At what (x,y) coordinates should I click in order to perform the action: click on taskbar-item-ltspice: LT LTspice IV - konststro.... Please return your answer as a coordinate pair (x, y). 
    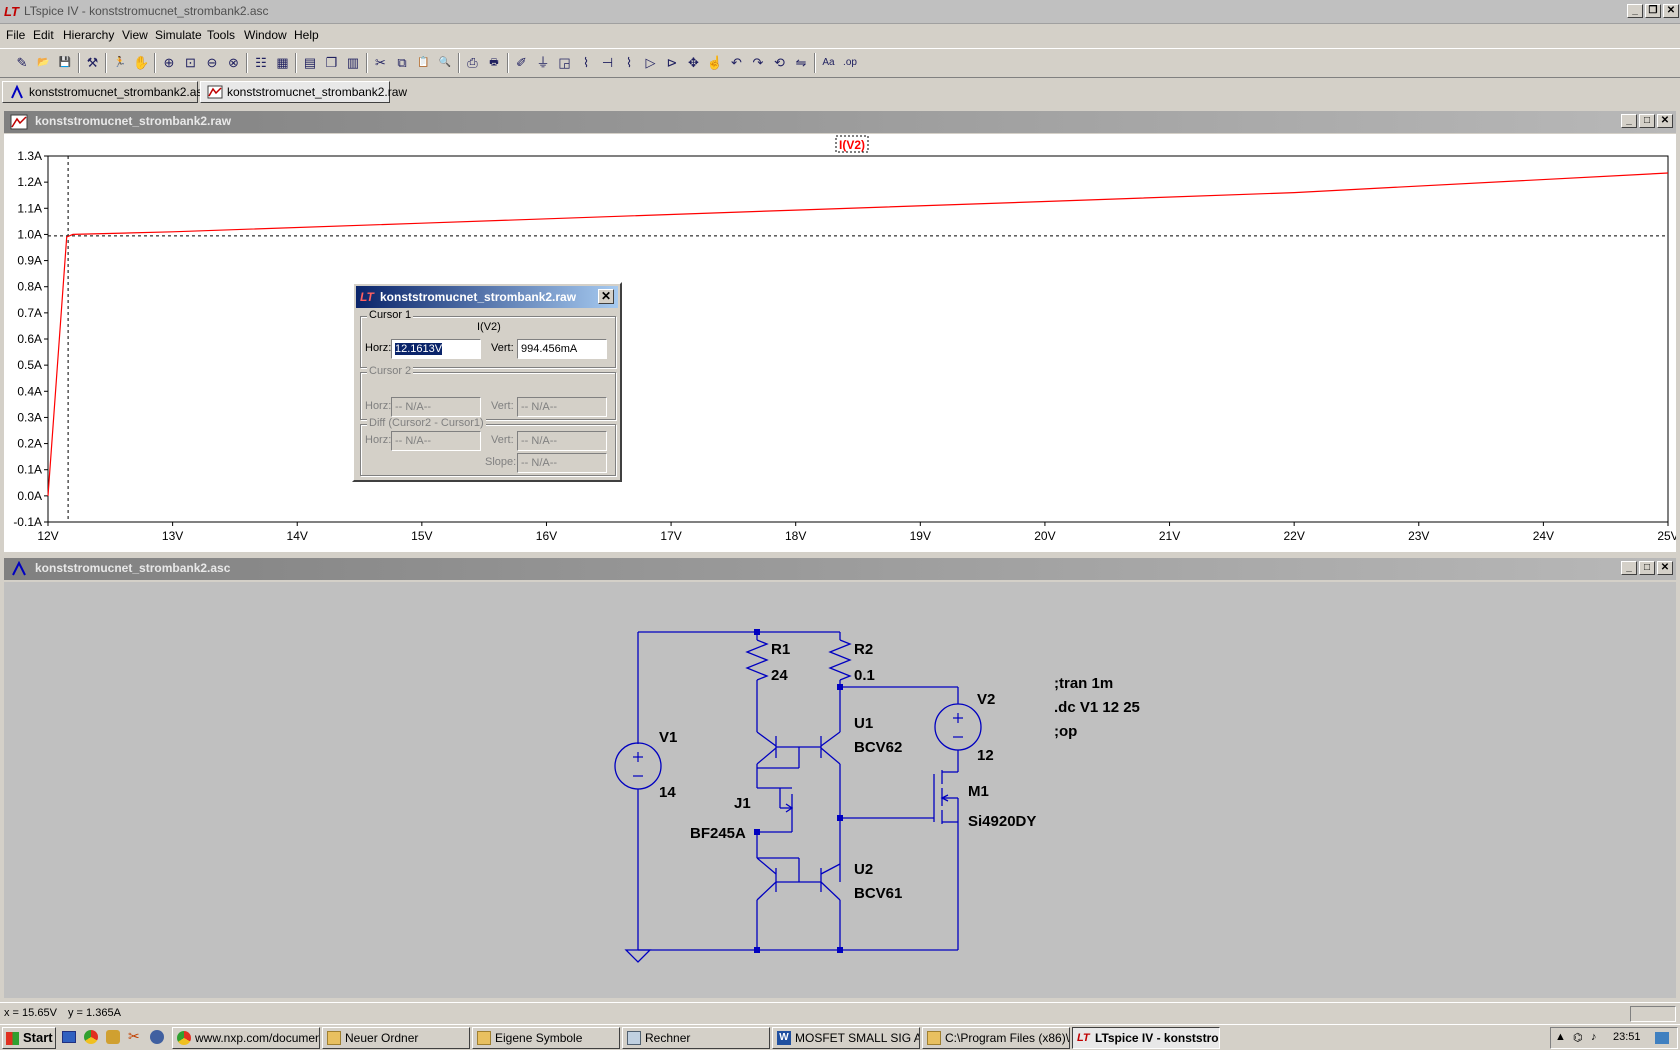
    Looking at the image, I should click on (1146, 1038).